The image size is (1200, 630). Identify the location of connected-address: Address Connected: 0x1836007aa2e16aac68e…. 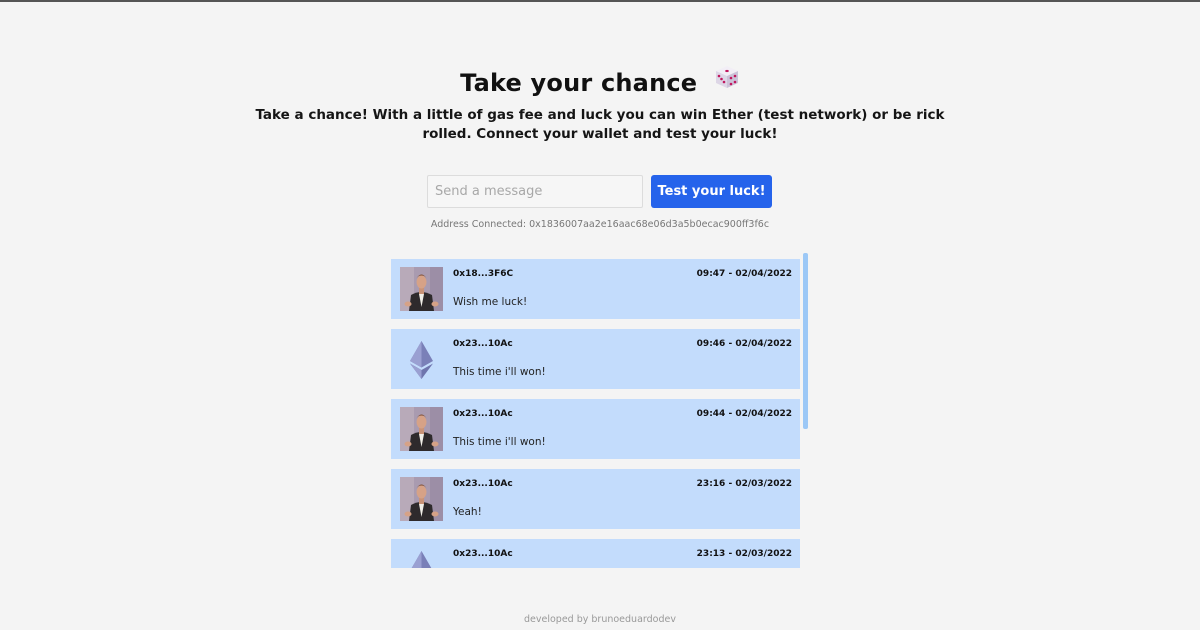
(600, 224).